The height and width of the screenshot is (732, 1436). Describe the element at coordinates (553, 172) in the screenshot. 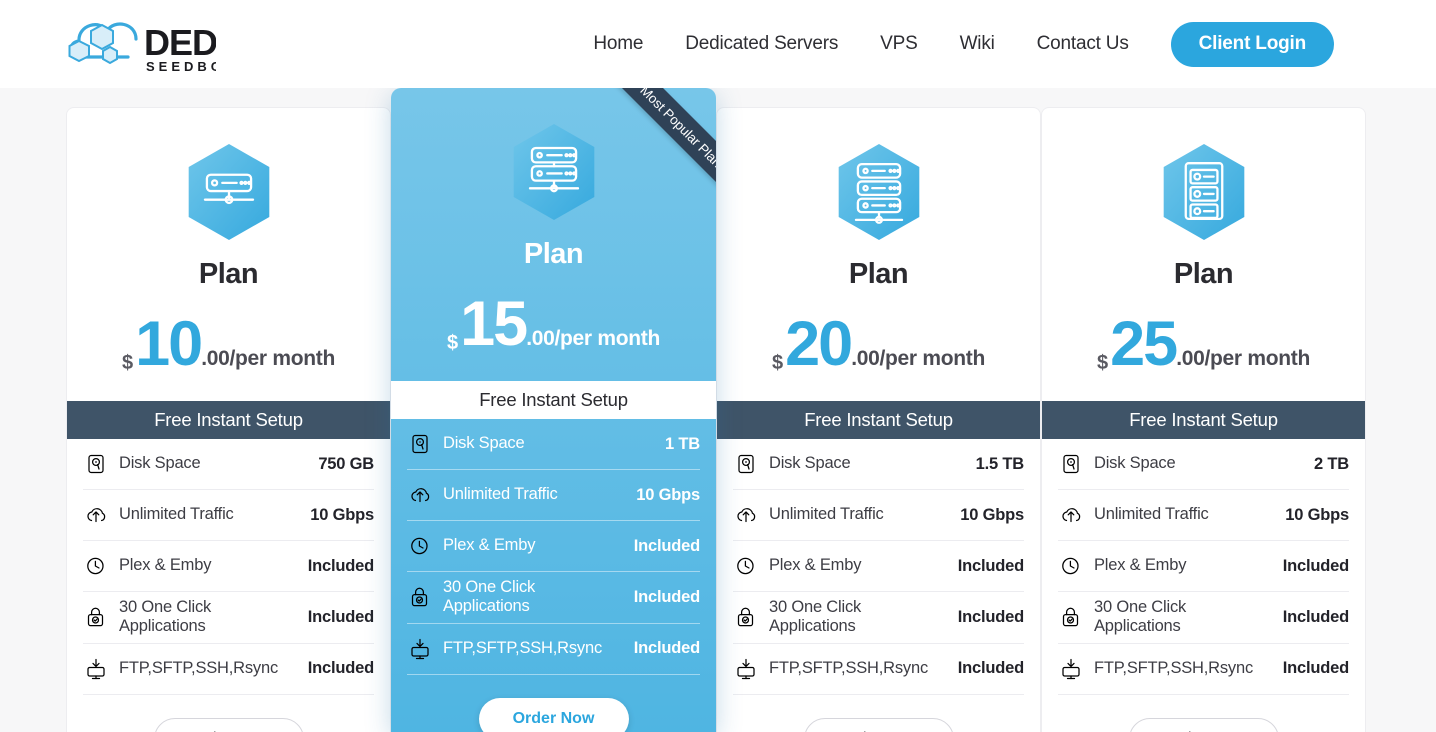

I see `server-double-icon` at that location.